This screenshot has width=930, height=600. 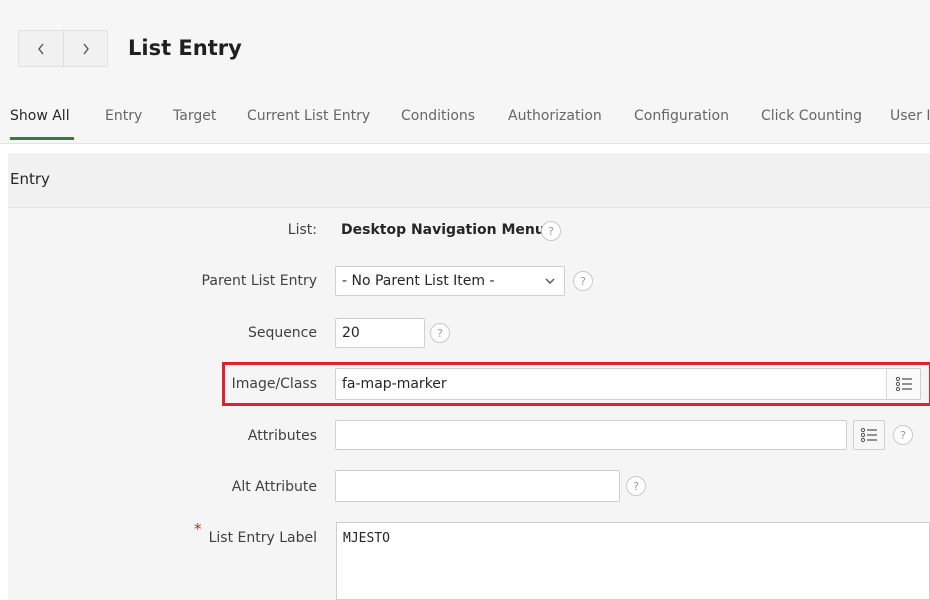 What do you see at coordinates (185, 48) in the screenshot?
I see `page-title: List Entry` at bounding box center [185, 48].